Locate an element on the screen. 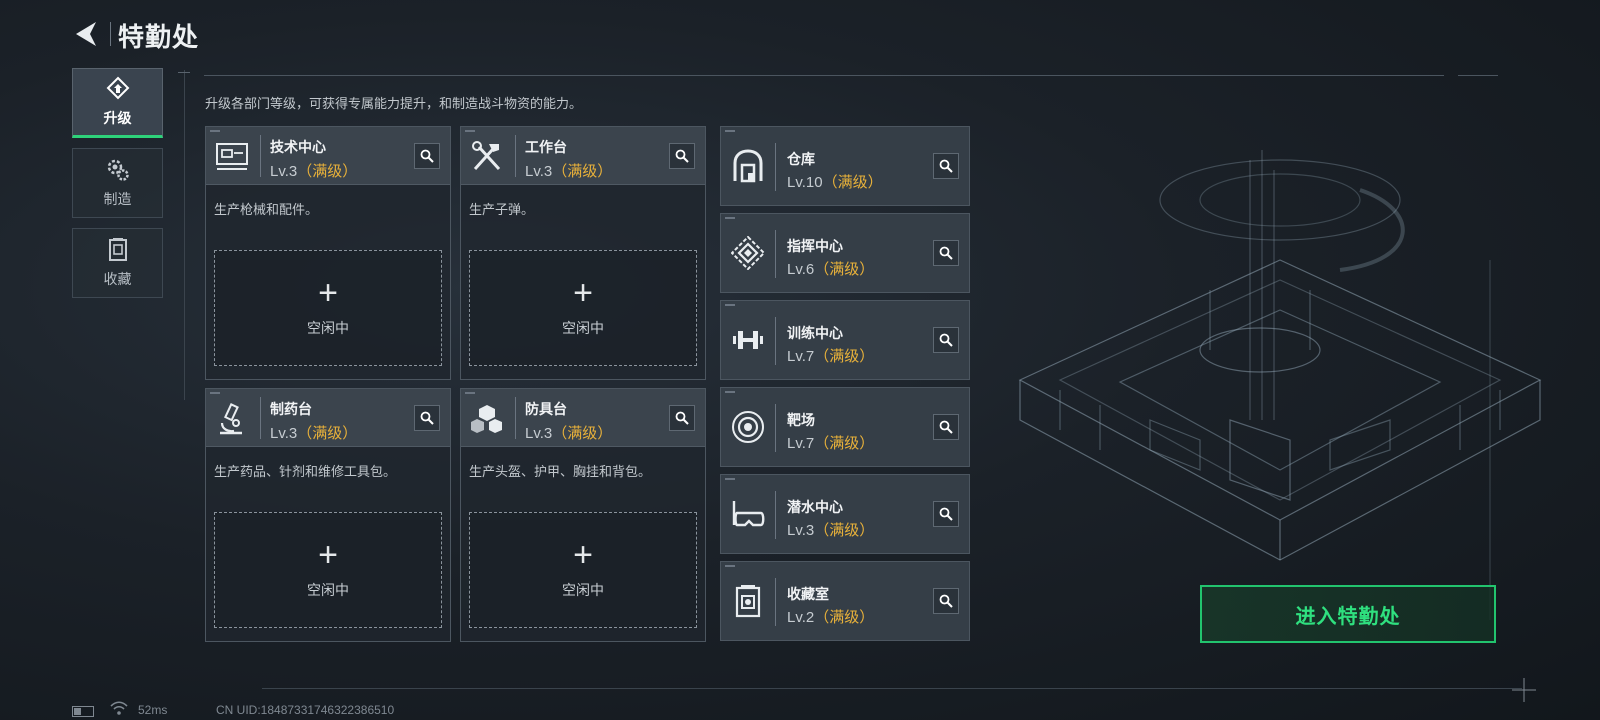 The image size is (1600, 720). facility-card-pharmacy: 制药台 Lv.3（满级） 生产药品、针剂和维修工具包。 + 空闲中 is located at coordinates (328, 515).